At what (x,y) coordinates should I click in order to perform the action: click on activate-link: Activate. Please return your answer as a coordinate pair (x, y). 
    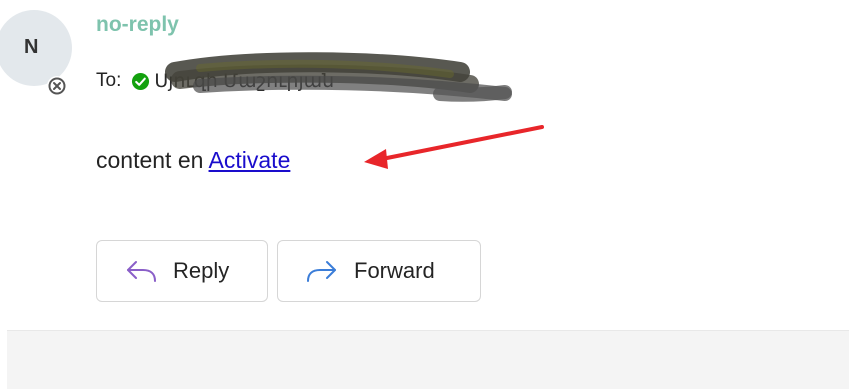
    Looking at the image, I should click on (250, 160).